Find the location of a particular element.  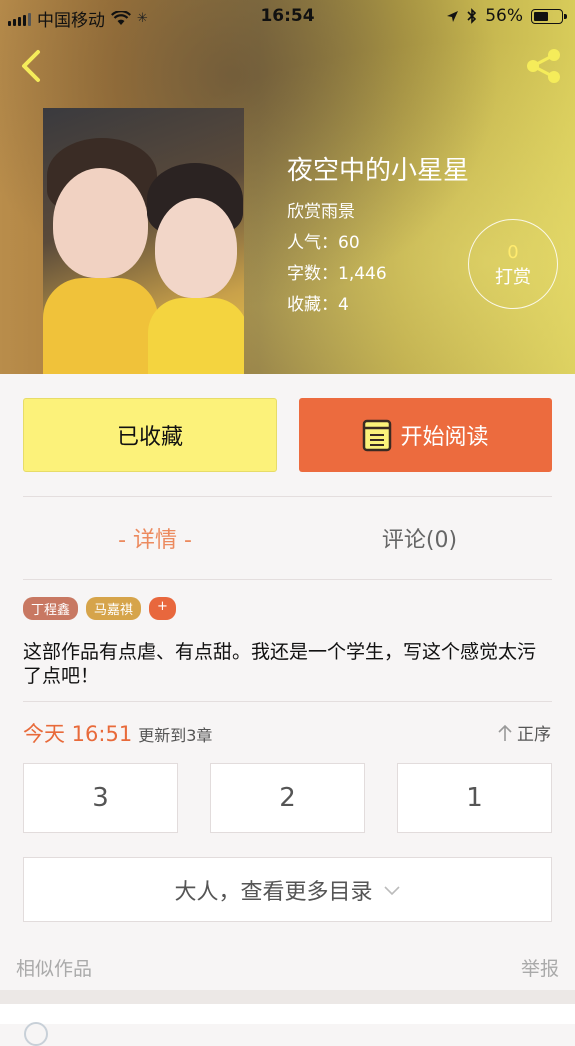

update-info: 今天 16:51 更新到3章 is located at coordinates (117, 733).